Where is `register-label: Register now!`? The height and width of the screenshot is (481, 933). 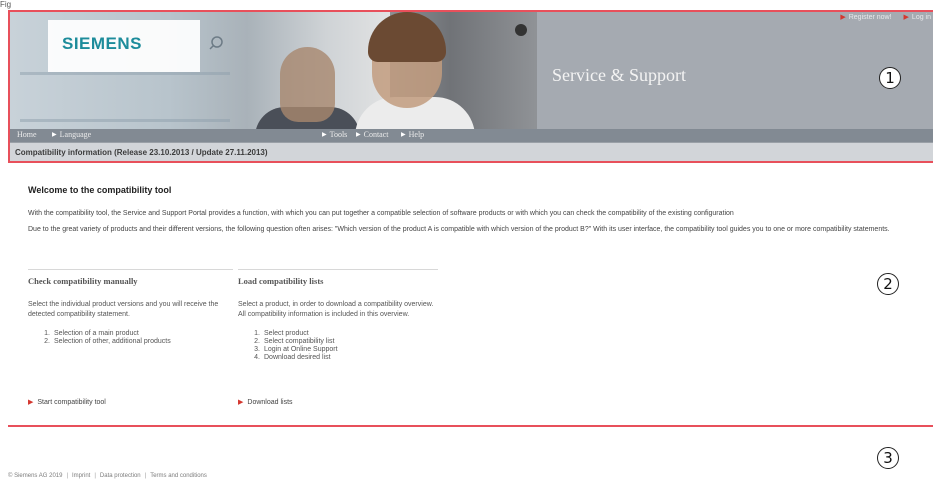 register-label: Register now! is located at coordinates (870, 17).